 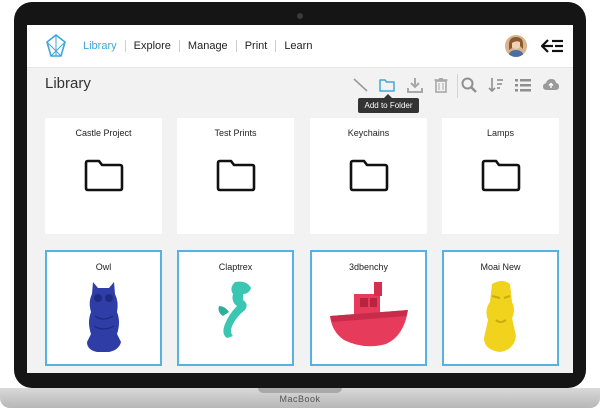 What do you see at coordinates (441, 85) in the screenshot?
I see `trash-icon` at bounding box center [441, 85].